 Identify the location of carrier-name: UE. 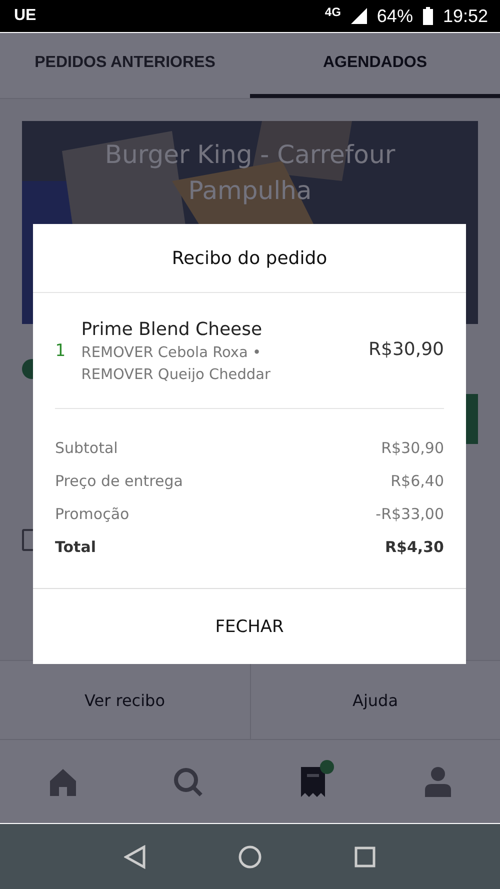
(26, 16).